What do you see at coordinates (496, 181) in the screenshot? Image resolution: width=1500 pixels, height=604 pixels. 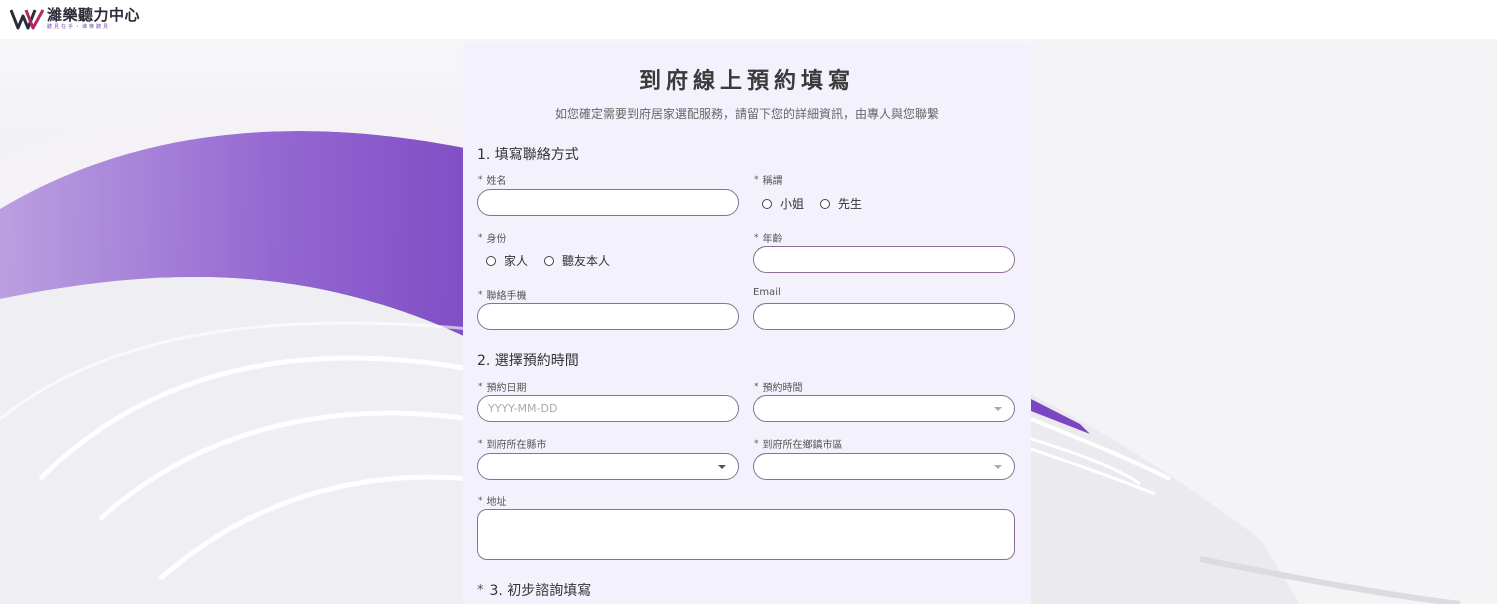 I see `name-label-text: 姓名` at bounding box center [496, 181].